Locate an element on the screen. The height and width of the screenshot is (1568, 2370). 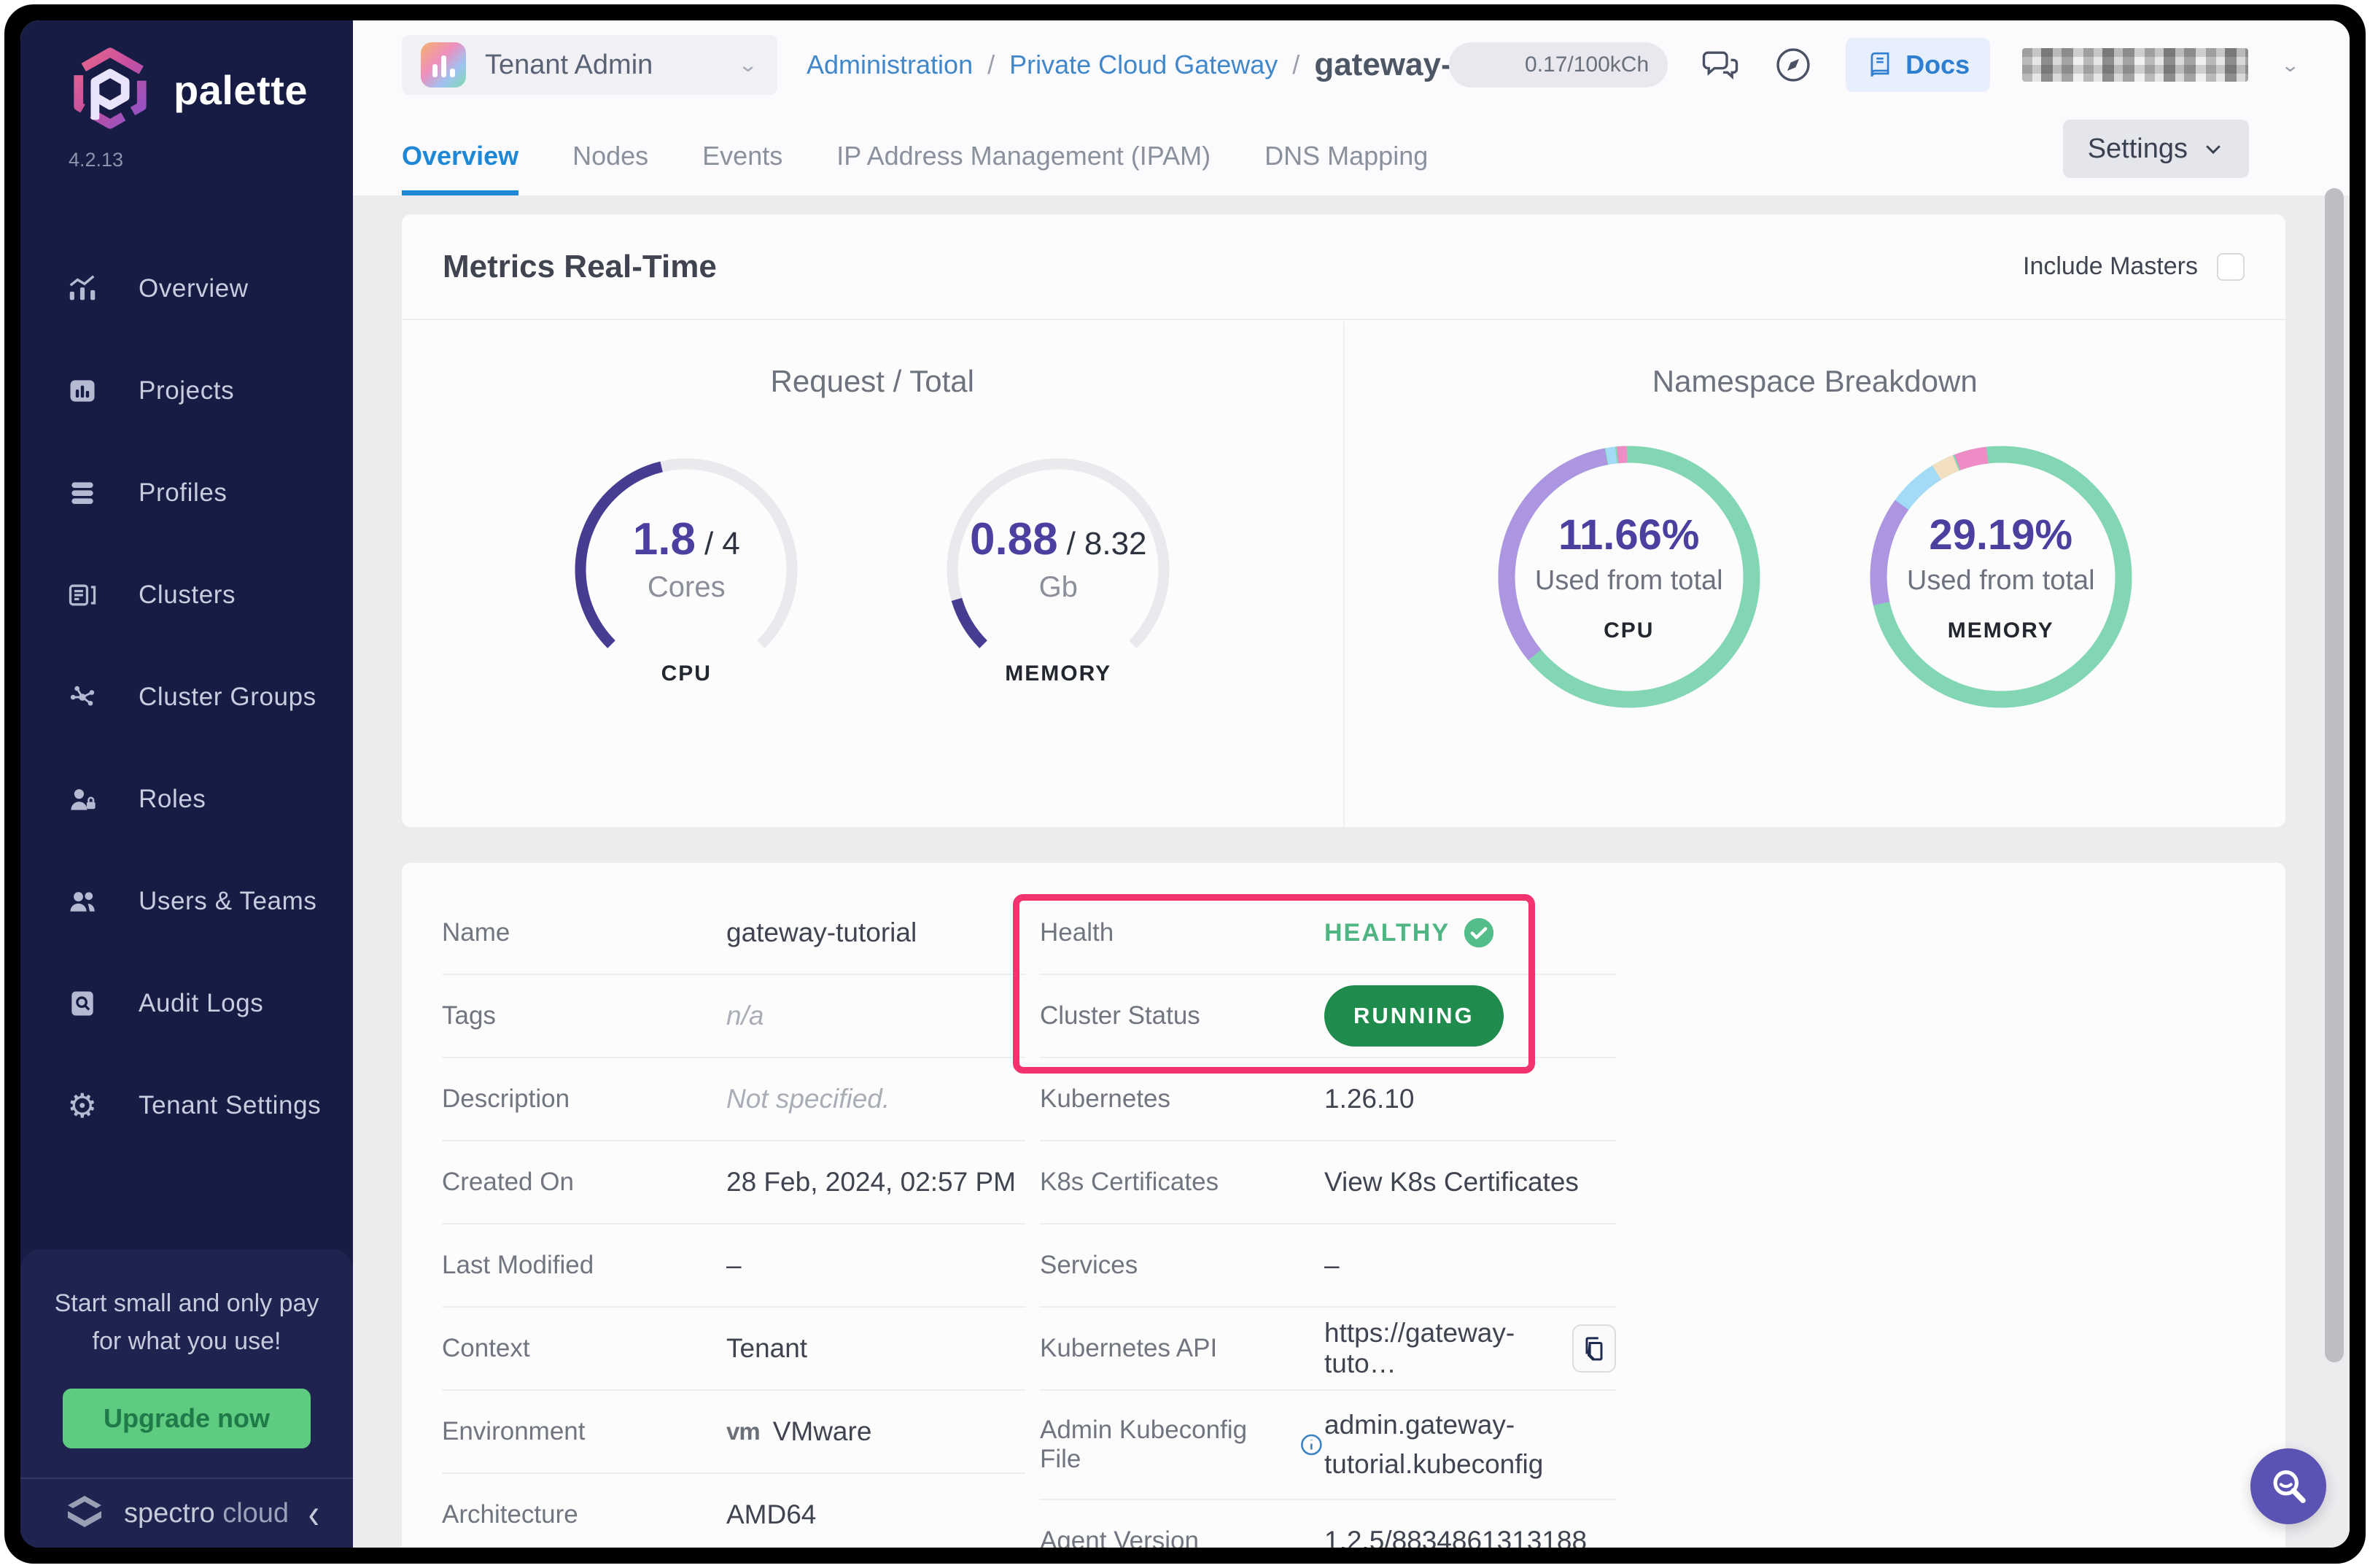
sidebar-item-audit-logs: Audit Logs is located at coordinates (186, 1003).